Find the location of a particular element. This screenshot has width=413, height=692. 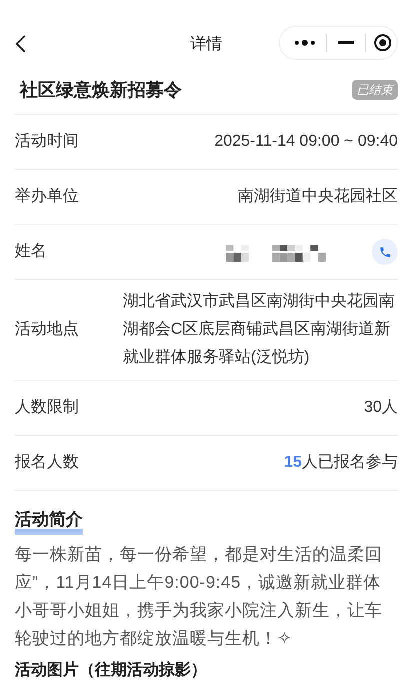

activity-title: 社区绿意焕新招募令 is located at coordinates (101, 90).